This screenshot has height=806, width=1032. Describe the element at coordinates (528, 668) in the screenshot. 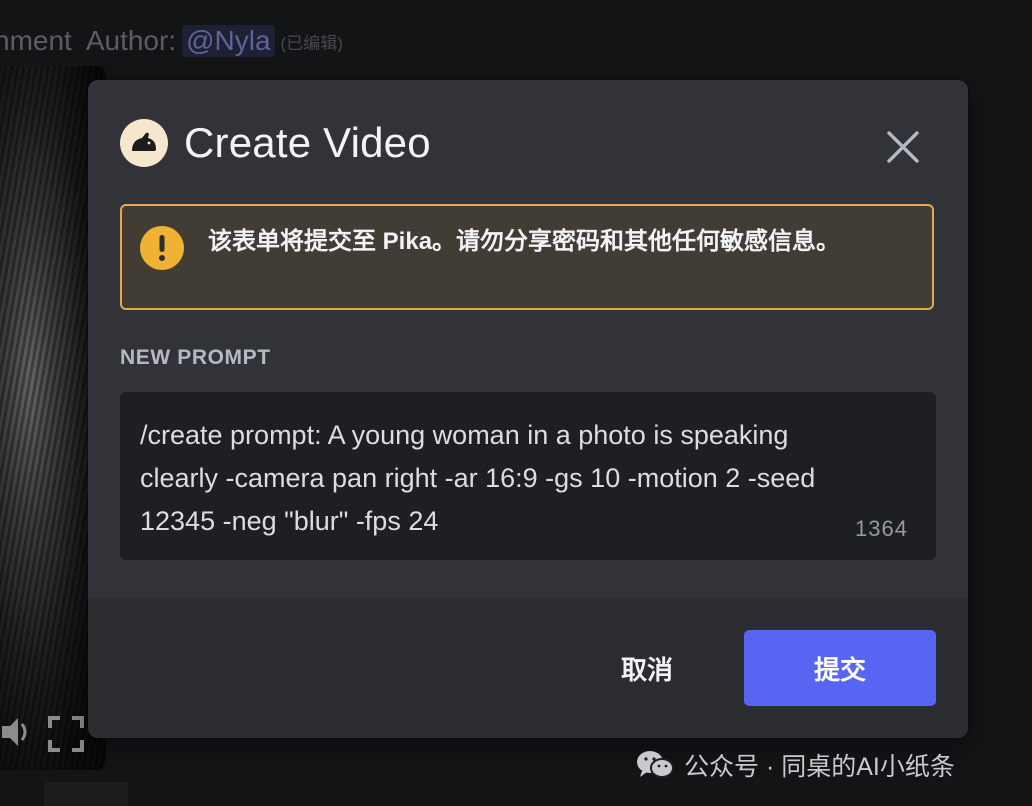

I see `modal-footer: 取消 提交` at that location.